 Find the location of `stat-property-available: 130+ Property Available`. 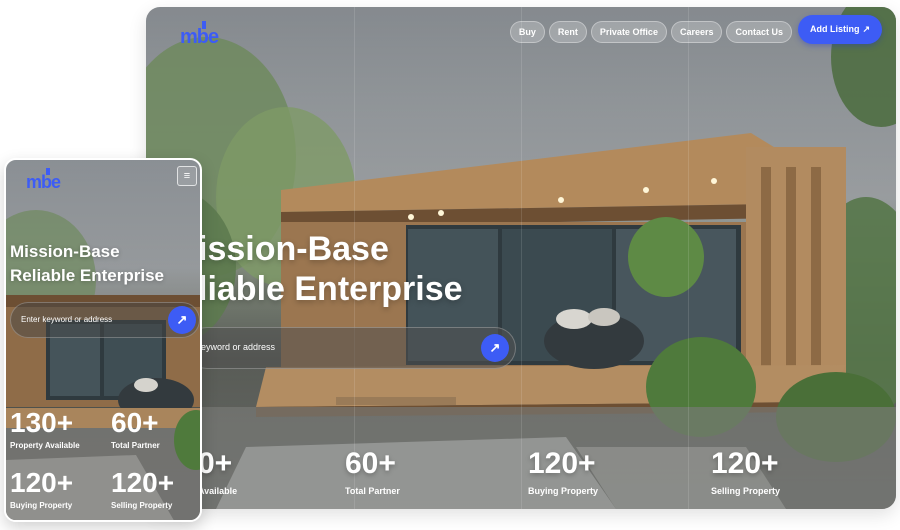

stat-property-available: 130+ Property Available is located at coordinates (45, 429).